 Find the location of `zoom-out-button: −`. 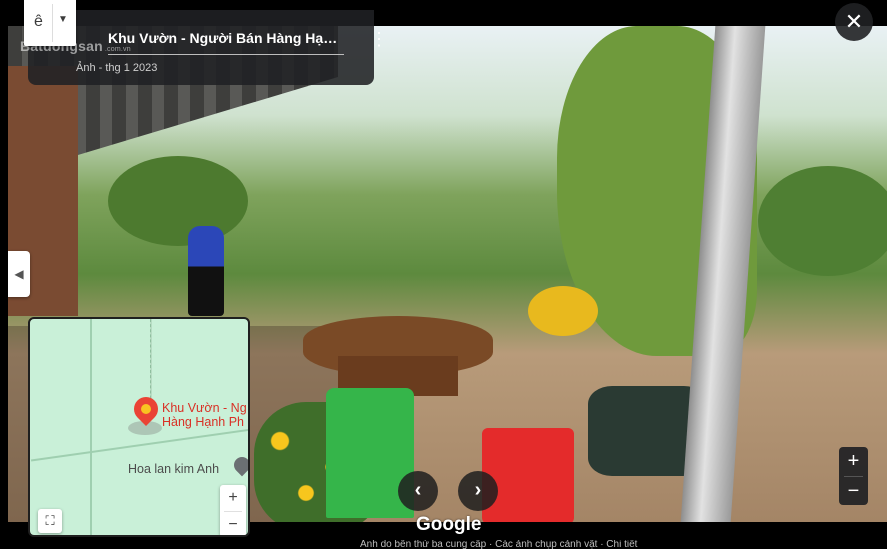

zoom-out-button: − is located at coordinates (853, 491).